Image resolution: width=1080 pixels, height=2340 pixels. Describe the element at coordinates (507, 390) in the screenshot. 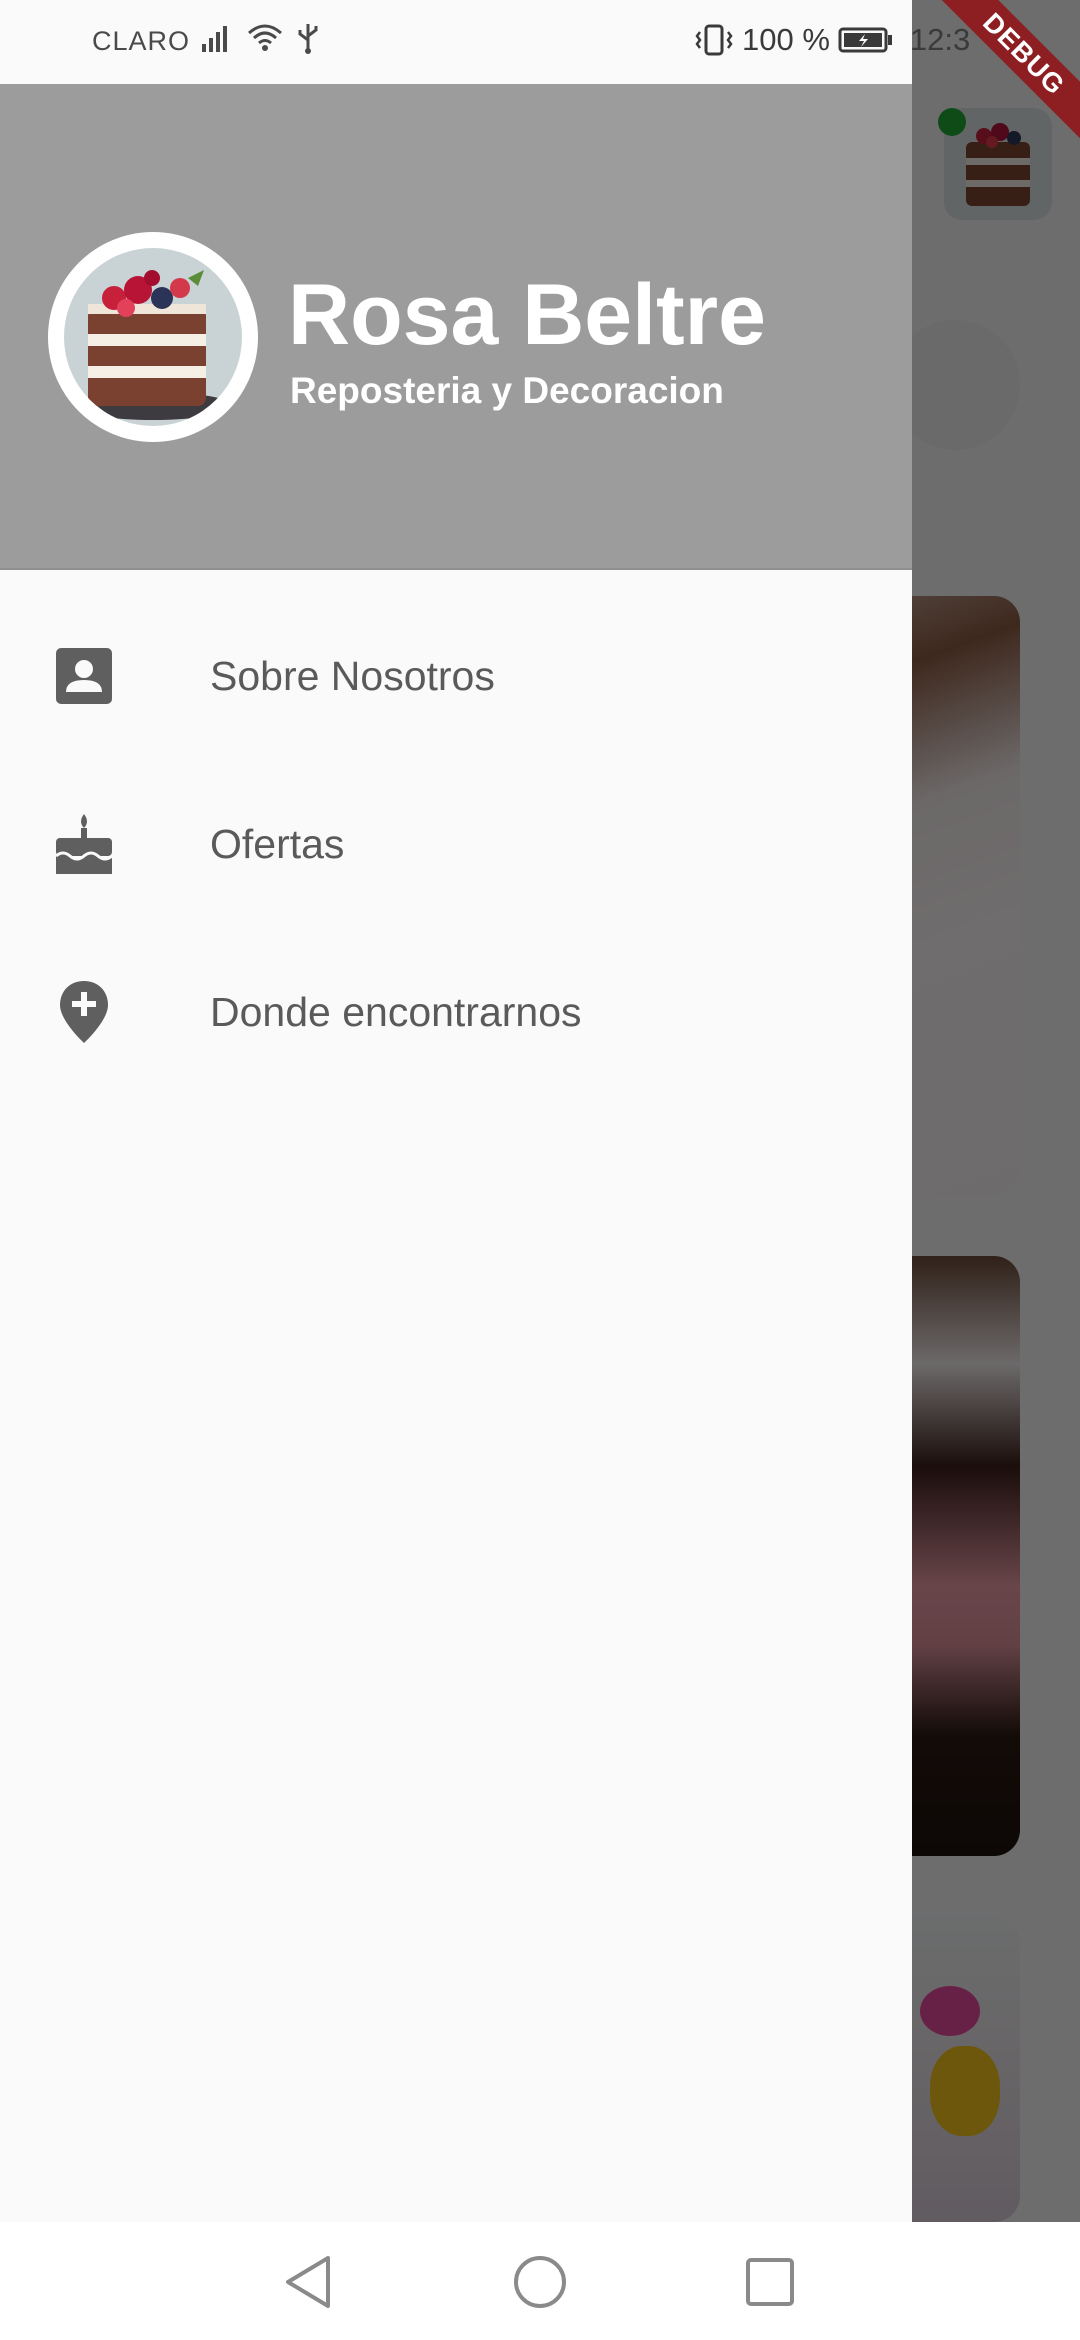

I see `header-subtitle: Reposteria y Decoracion` at that location.